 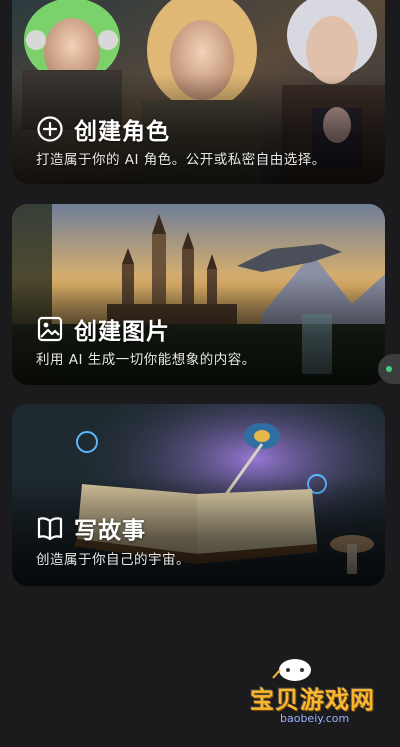 I want to click on open-book-icon, so click(x=50, y=529).